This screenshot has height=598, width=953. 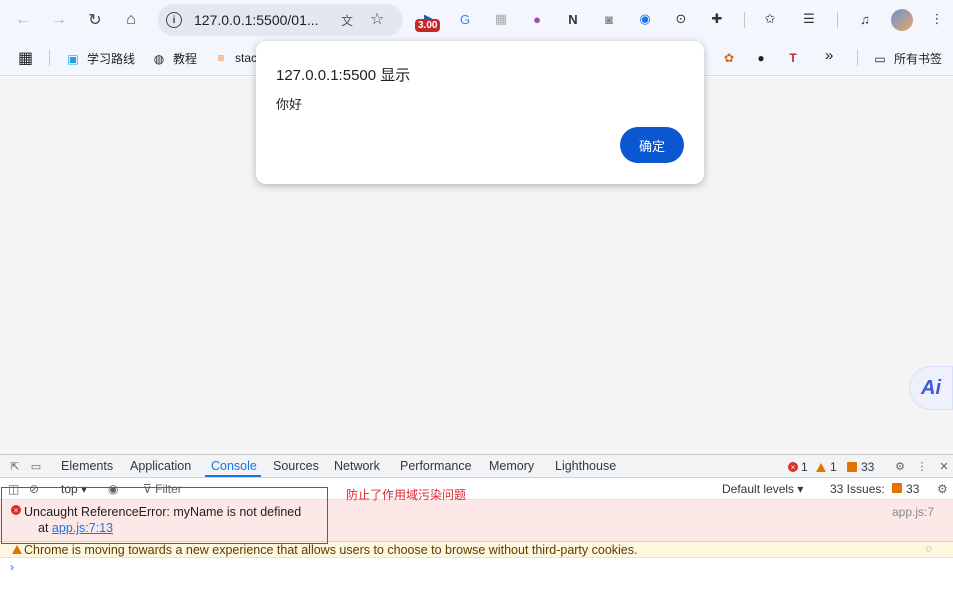 I want to click on tab-performance: Performance, so click(x=436, y=466).